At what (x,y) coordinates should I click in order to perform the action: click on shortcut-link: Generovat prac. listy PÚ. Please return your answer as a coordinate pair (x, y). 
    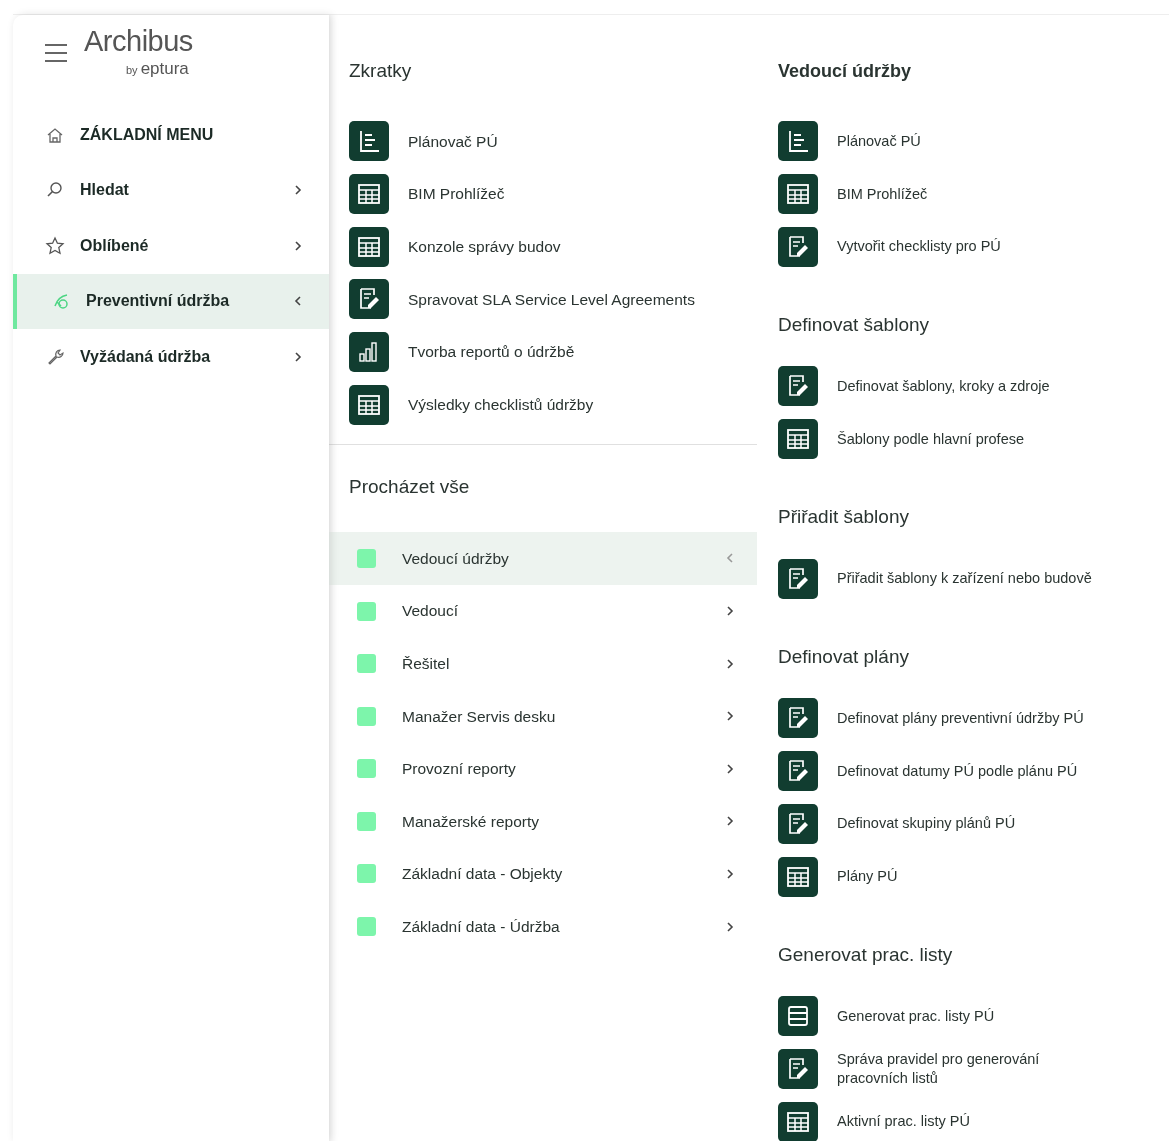
    Looking at the image, I should click on (916, 1016).